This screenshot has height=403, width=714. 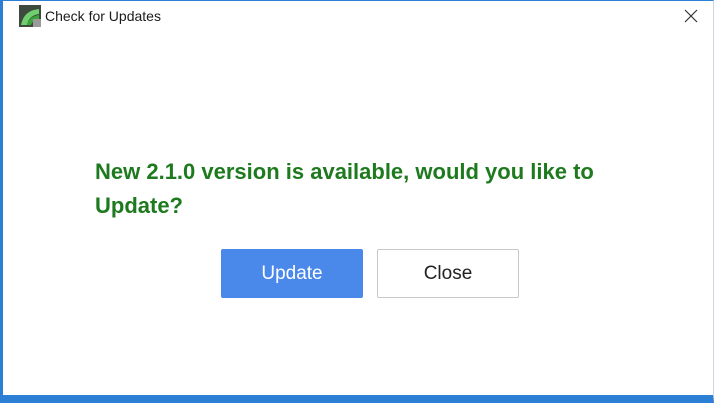 What do you see at coordinates (30, 16) in the screenshot?
I see `app-logo-icon` at bounding box center [30, 16].